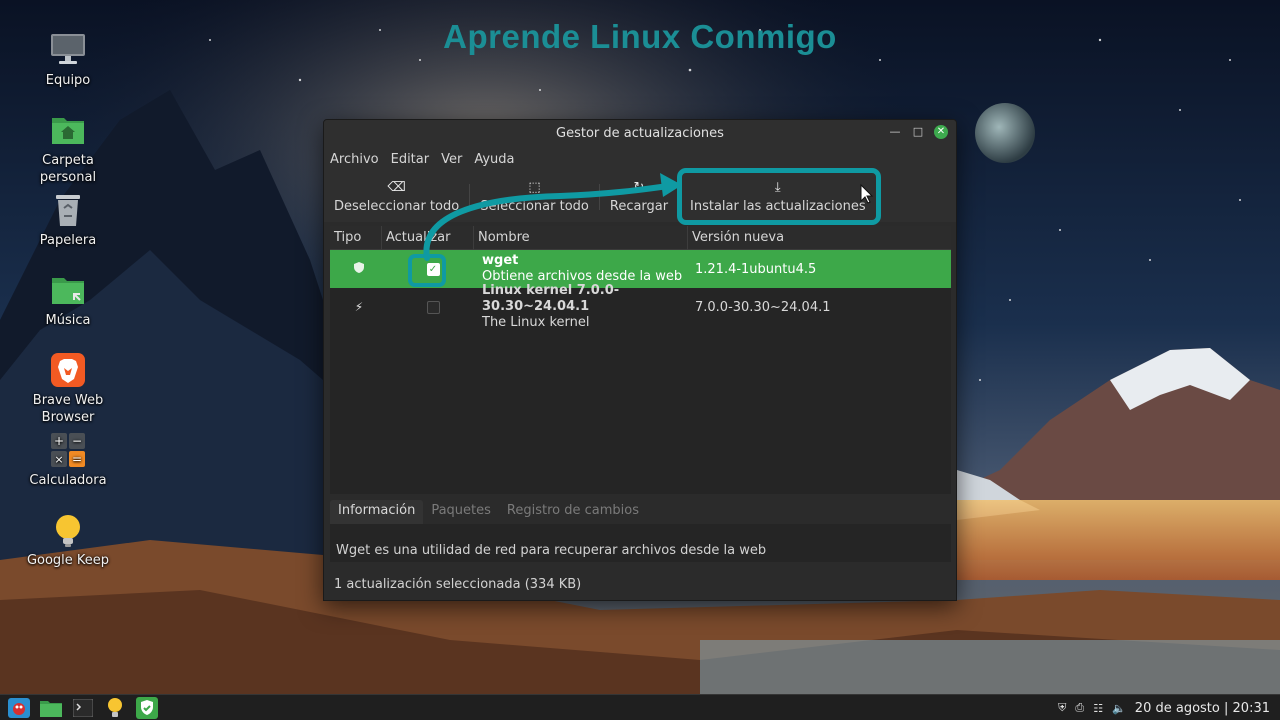 The width and height of the screenshot is (1280, 720). I want to click on start-menu-button, so click(19, 707).